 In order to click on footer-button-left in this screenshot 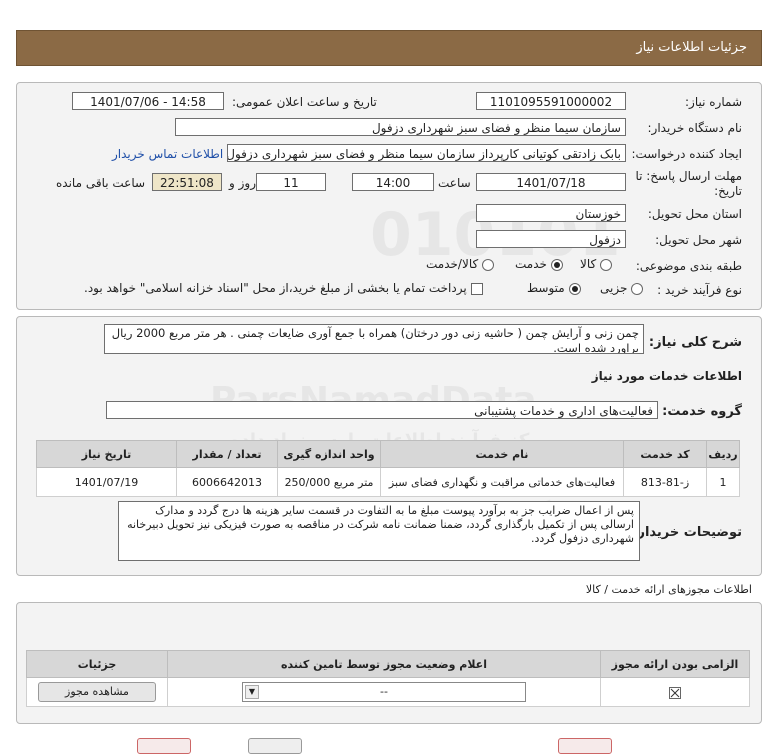, I will do `click(164, 746)`.